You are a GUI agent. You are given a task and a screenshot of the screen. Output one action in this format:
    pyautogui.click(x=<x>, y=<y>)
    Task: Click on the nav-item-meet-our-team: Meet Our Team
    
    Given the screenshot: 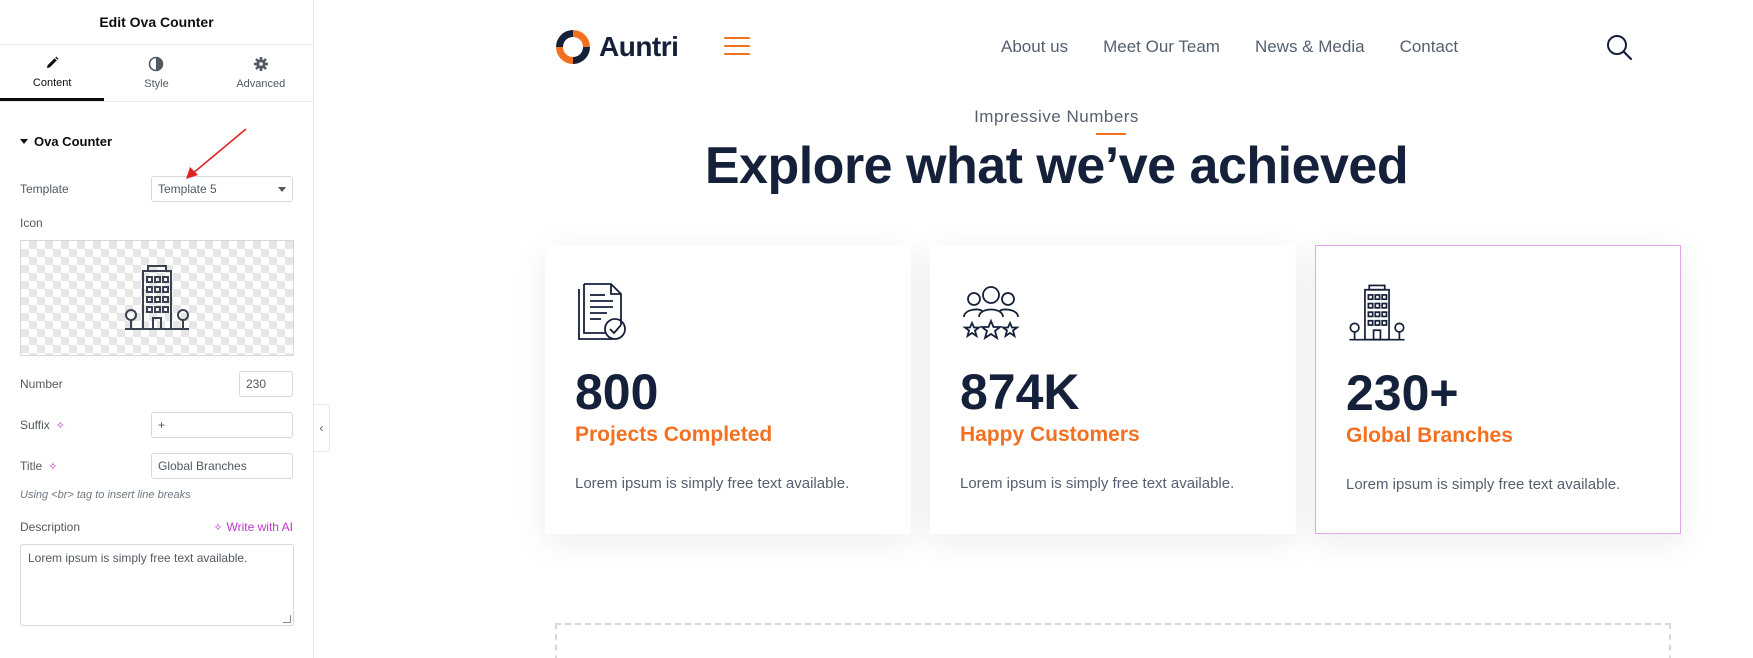 What is the action you would take?
    pyautogui.click(x=1161, y=47)
    